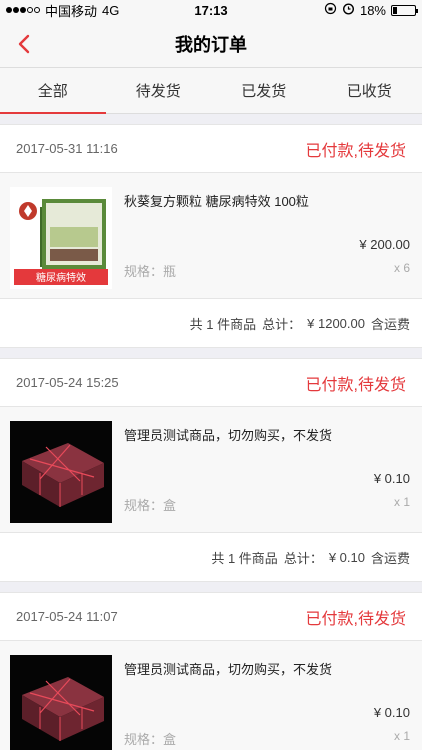  I want to click on tab-label: 已发货, so click(264, 91).